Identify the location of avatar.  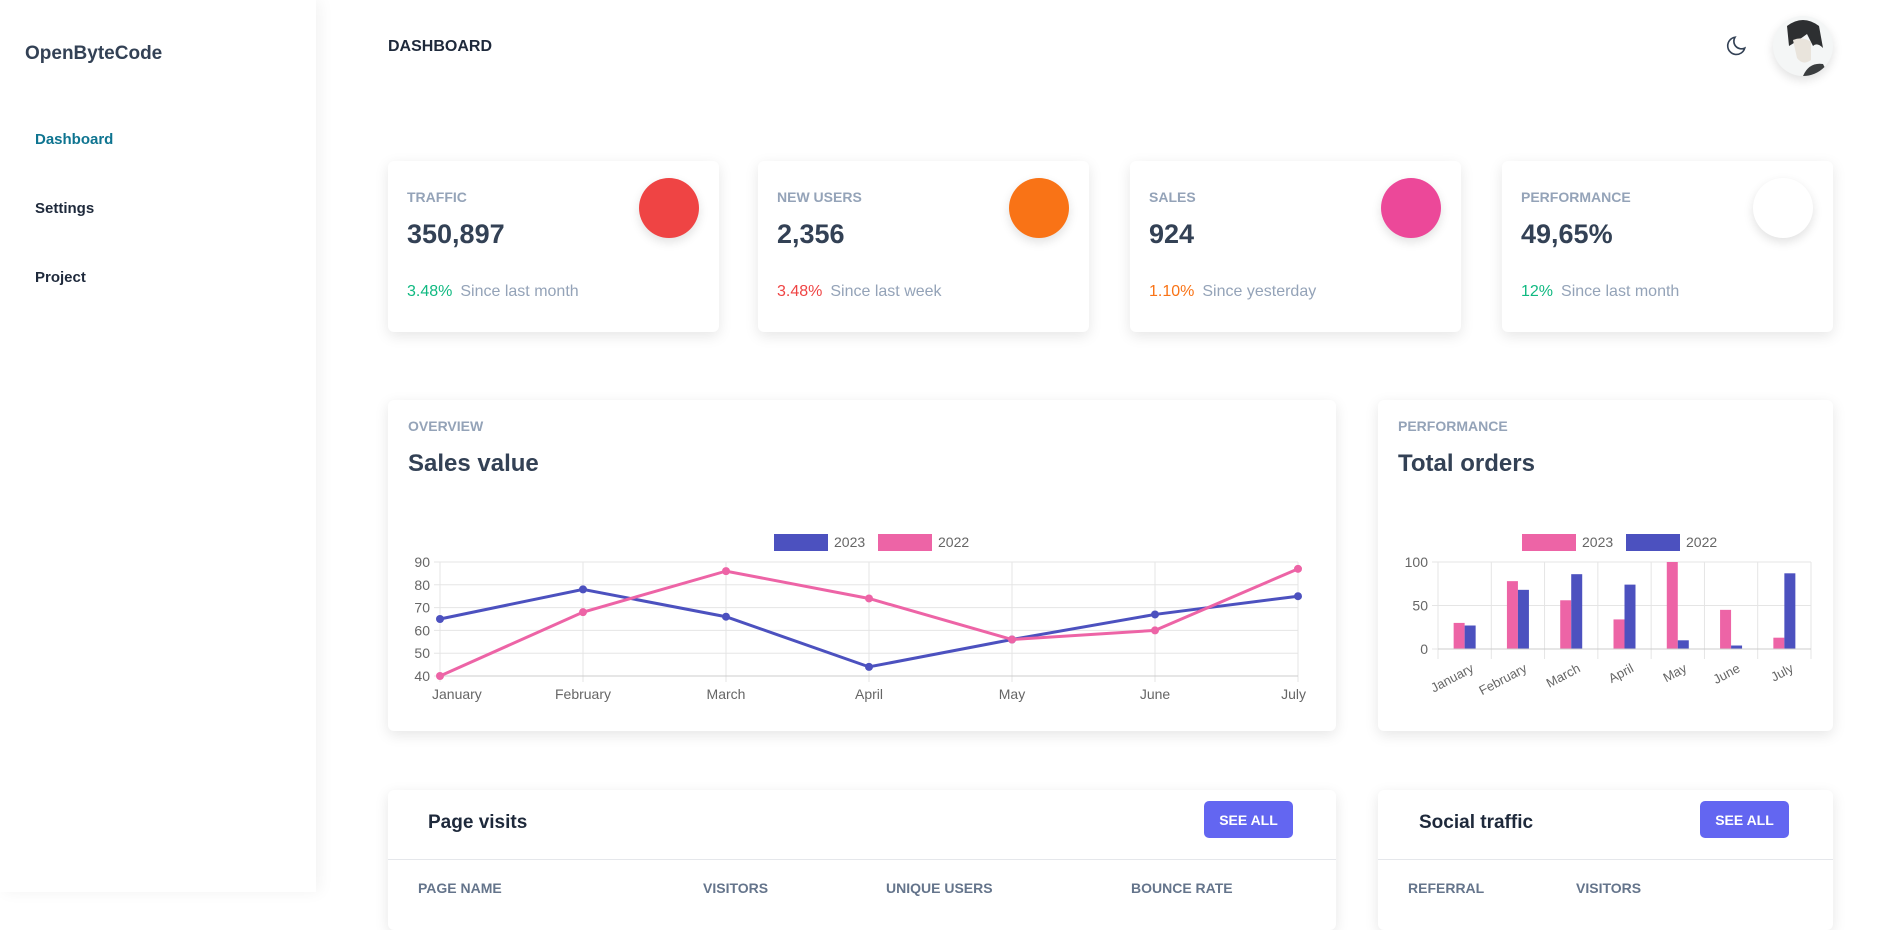
(1803, 46).